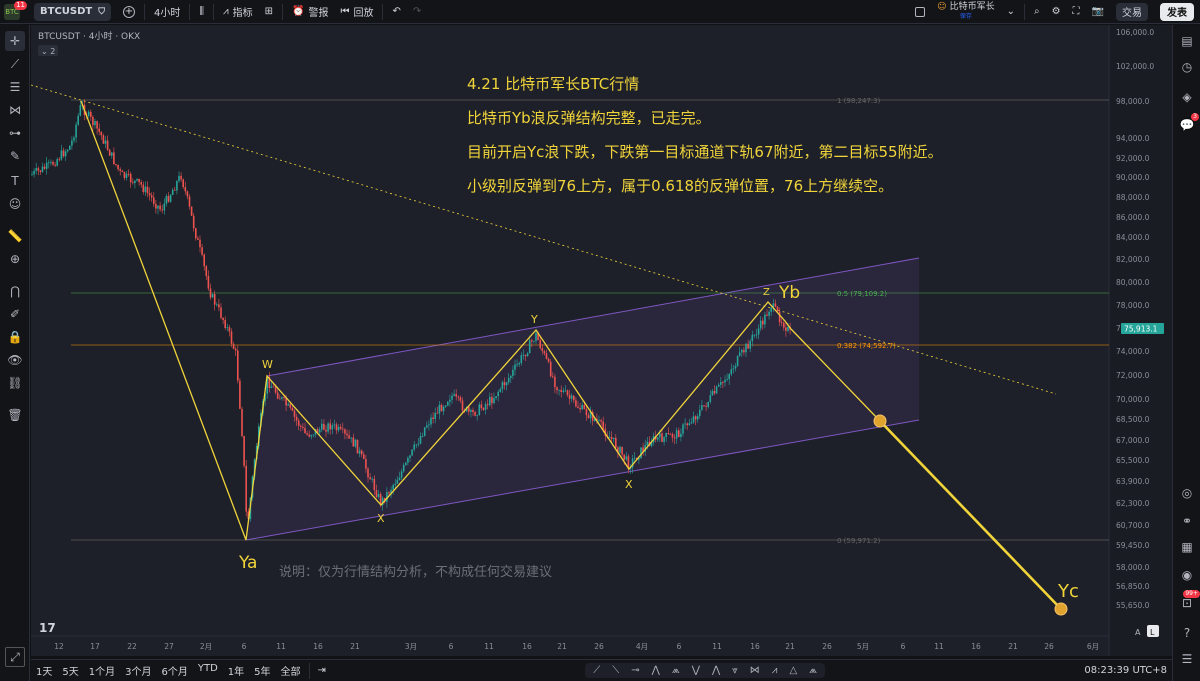 This screenshot has width=1200, height=681. I want to click on range-button: 全部, so click(291, 670).